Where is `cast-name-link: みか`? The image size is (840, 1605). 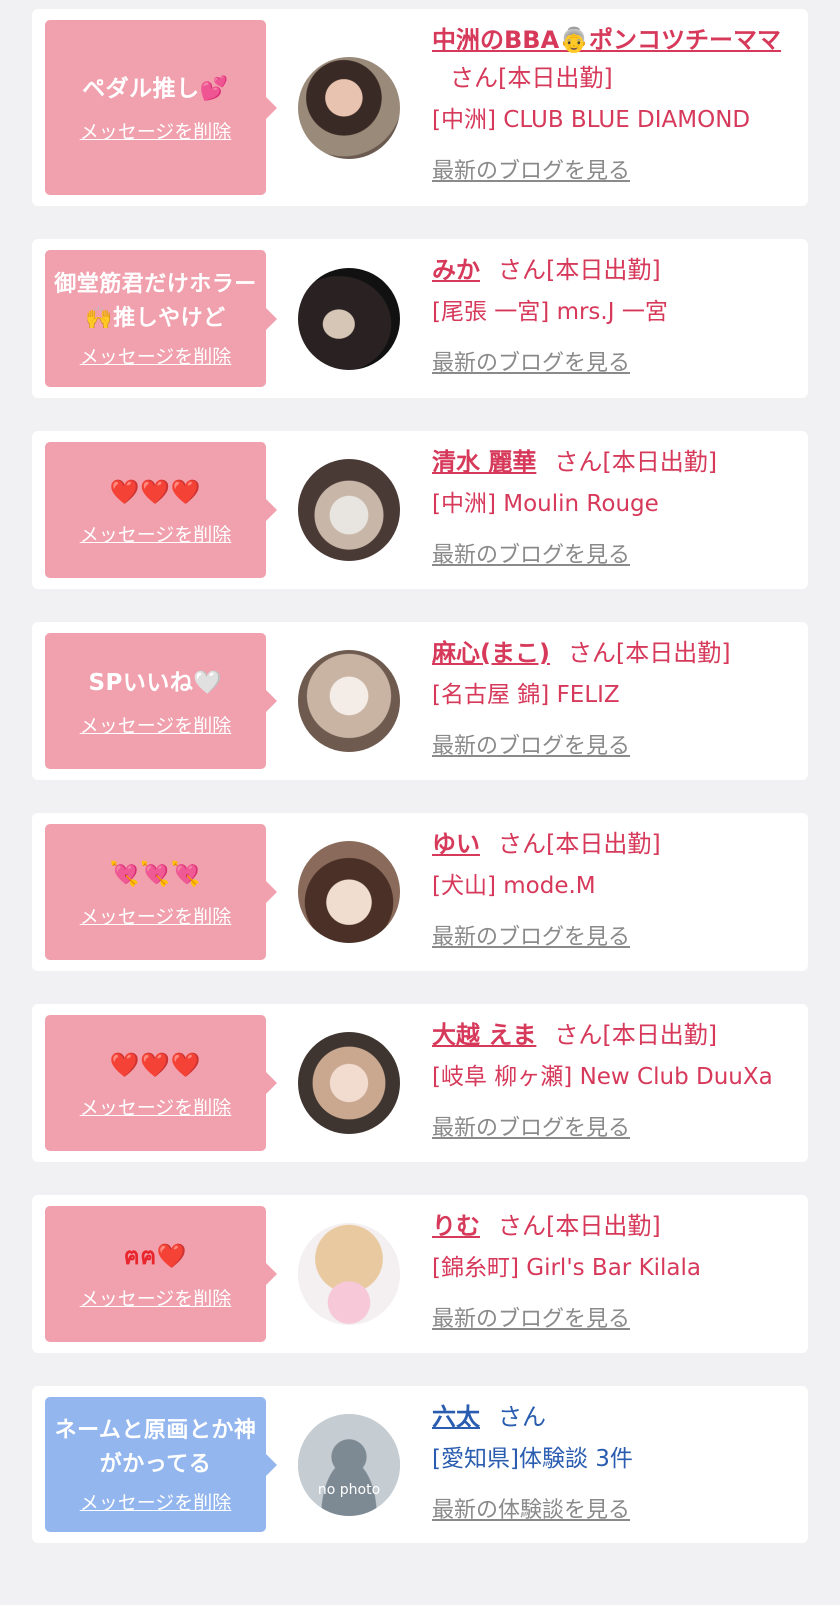
cast-name-link: みか is located at coordinates (456, 270).